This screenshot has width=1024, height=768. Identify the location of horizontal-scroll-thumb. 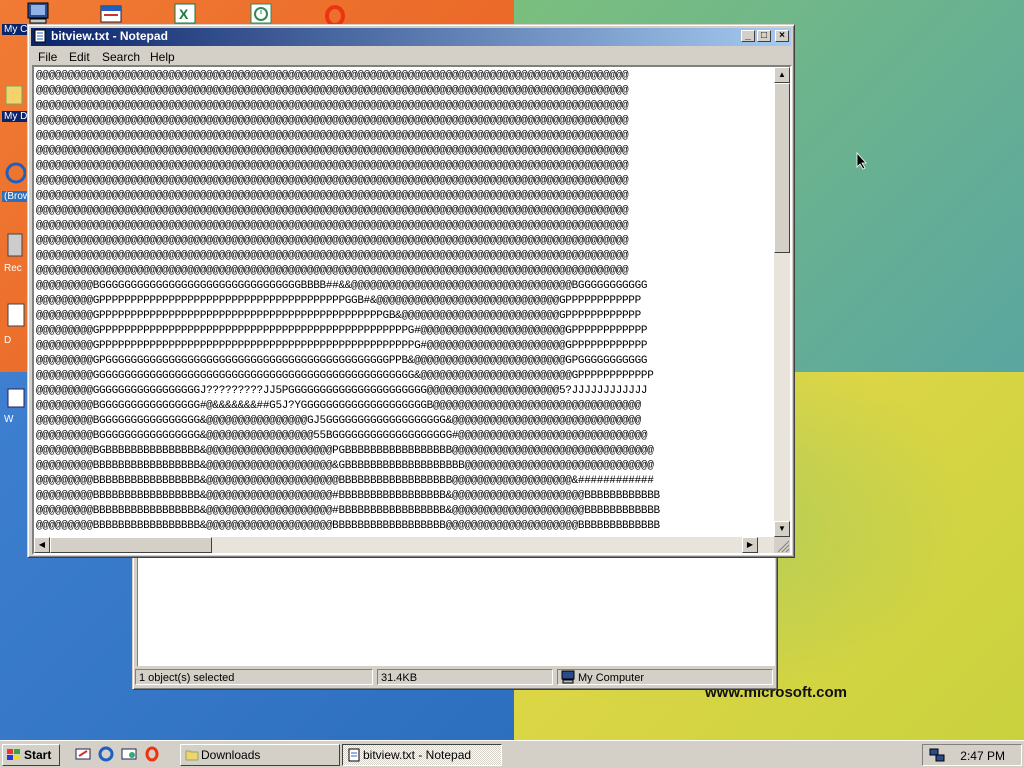
(131, 545).